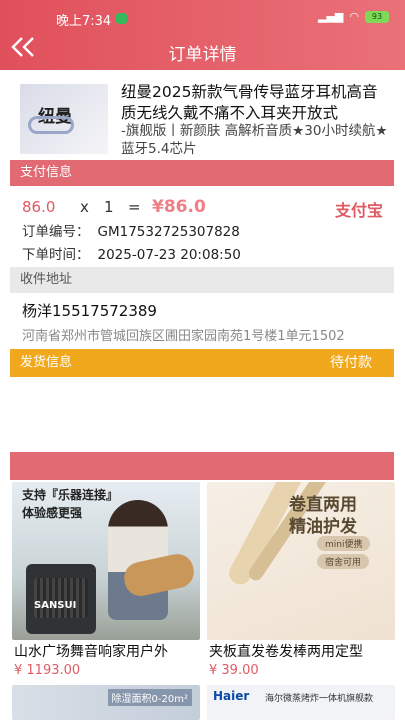 This screenshot has height=720, width=405. I want to click on recommend-price: ¥ 1193.00, so click(47, 670).